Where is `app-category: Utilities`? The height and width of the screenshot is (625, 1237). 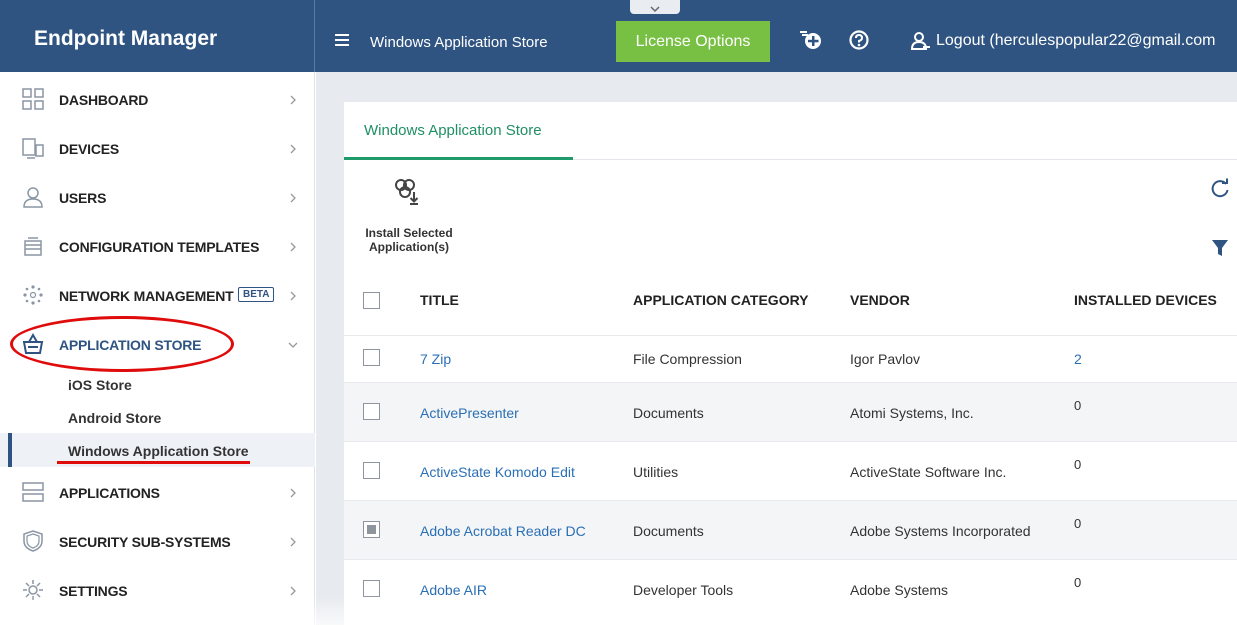
app-category: Utilities is located at coordinates (656, 472).